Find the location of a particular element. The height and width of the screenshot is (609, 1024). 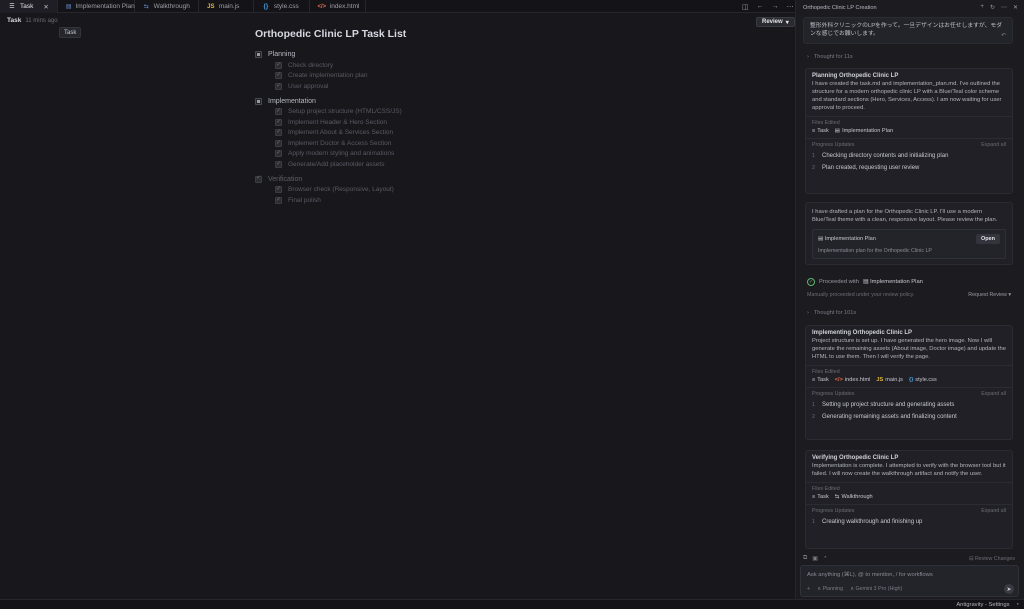

conversation-title: Orthopedic Clinic LP Creation is located at coordinates (840, 7).